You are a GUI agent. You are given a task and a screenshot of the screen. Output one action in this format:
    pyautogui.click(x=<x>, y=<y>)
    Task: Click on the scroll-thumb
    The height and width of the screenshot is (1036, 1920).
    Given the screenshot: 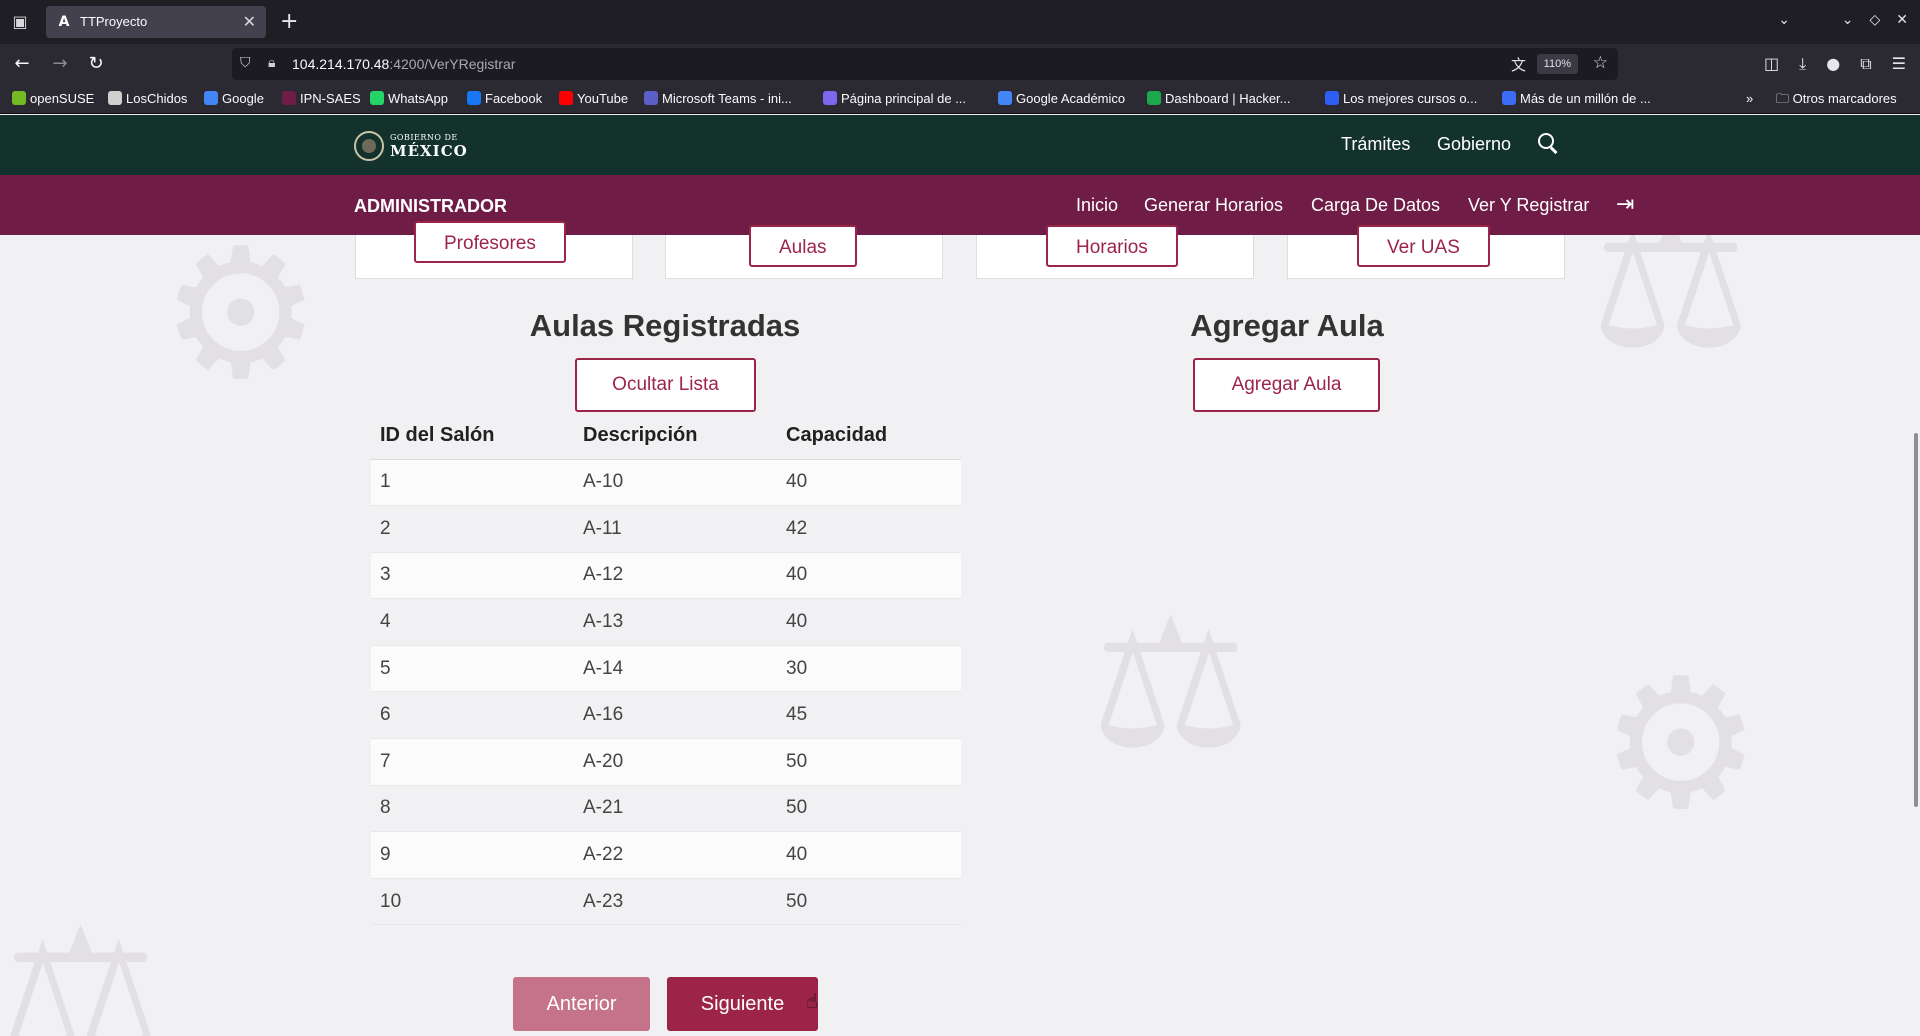 What is the action you would take?
    pyautogui.click(x=1916, y=620)
    